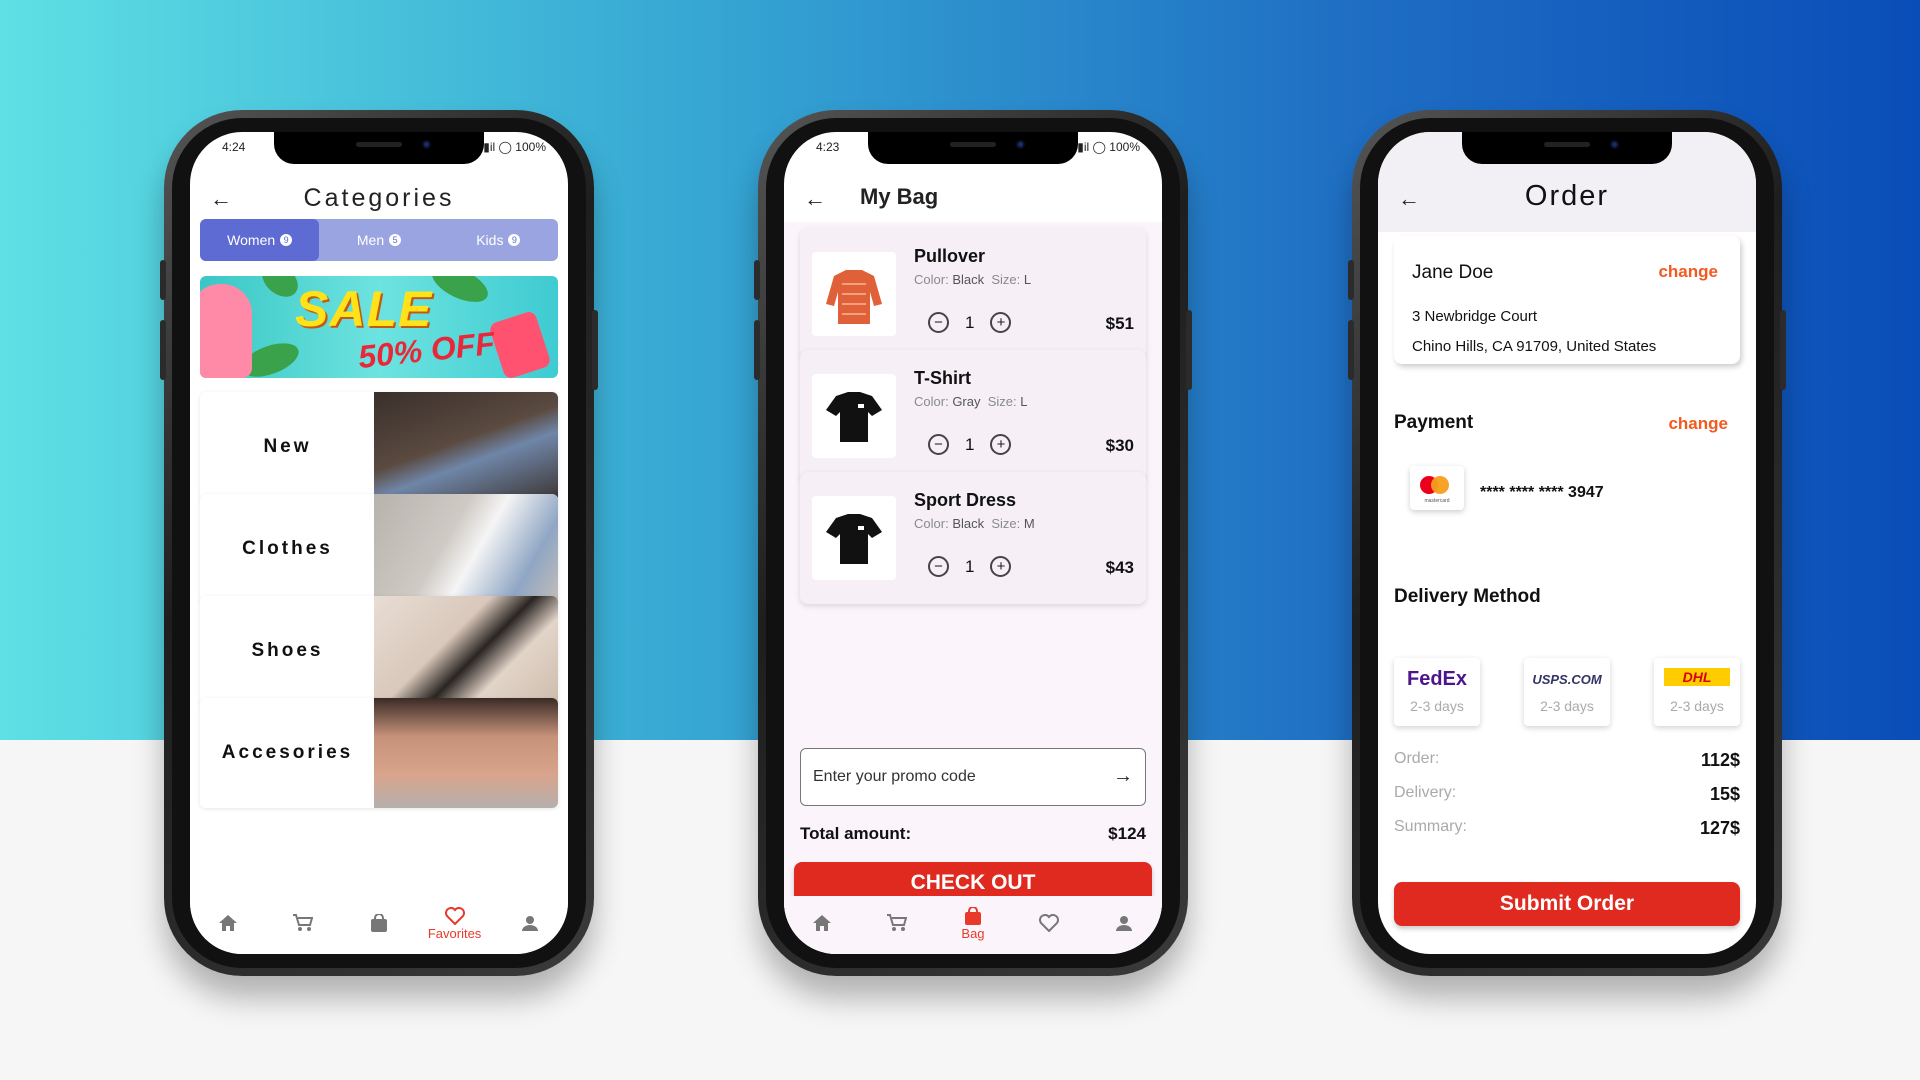 The width and height of the screenshot is (1920, 1080). I want to click on sale-text: SALE, so click(364, 309).